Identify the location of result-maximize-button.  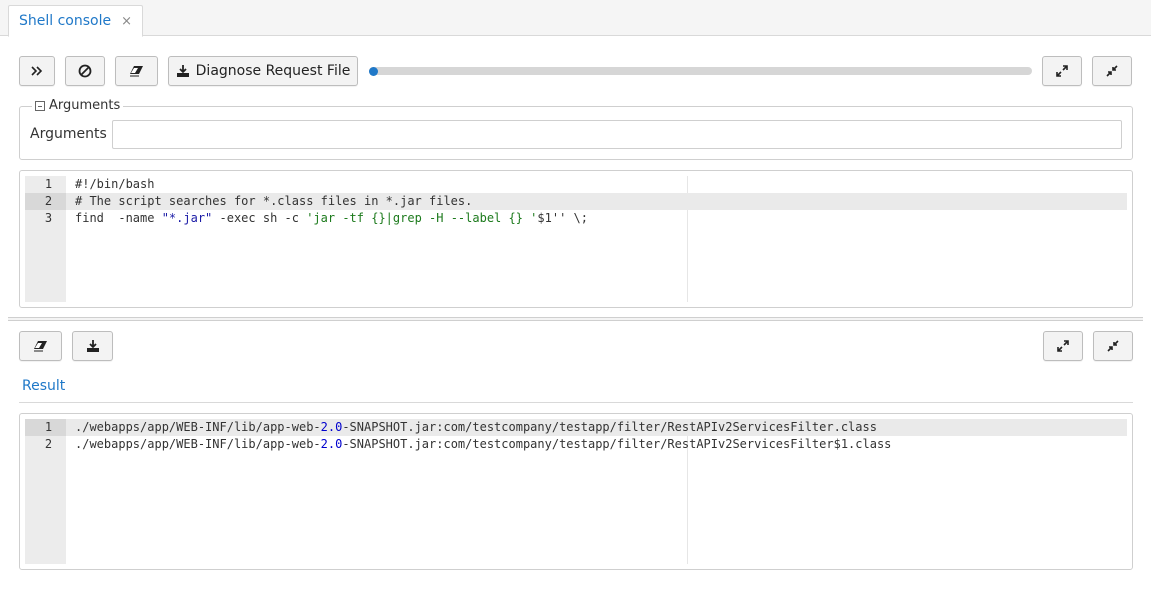
(1063, 346).